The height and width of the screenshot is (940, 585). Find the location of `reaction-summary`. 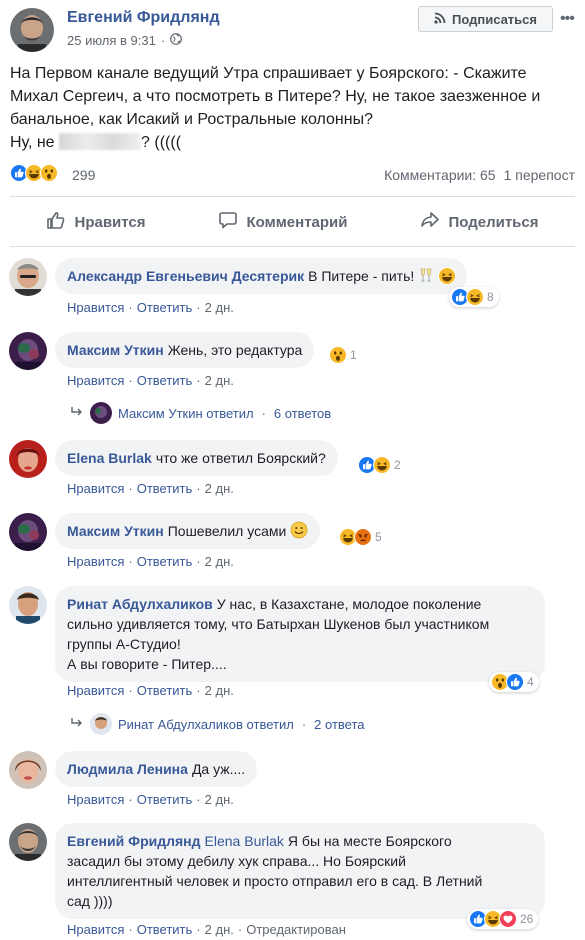

reaction-summary is located at coordinates (34, 173).